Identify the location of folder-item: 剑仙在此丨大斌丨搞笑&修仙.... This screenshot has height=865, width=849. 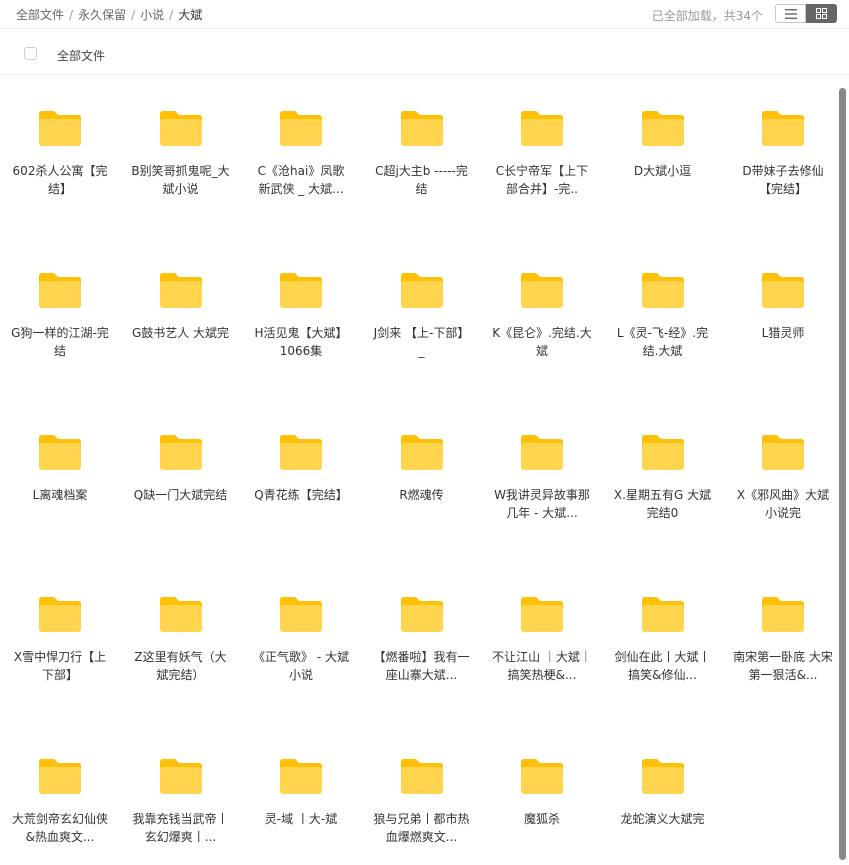
(663, 639).